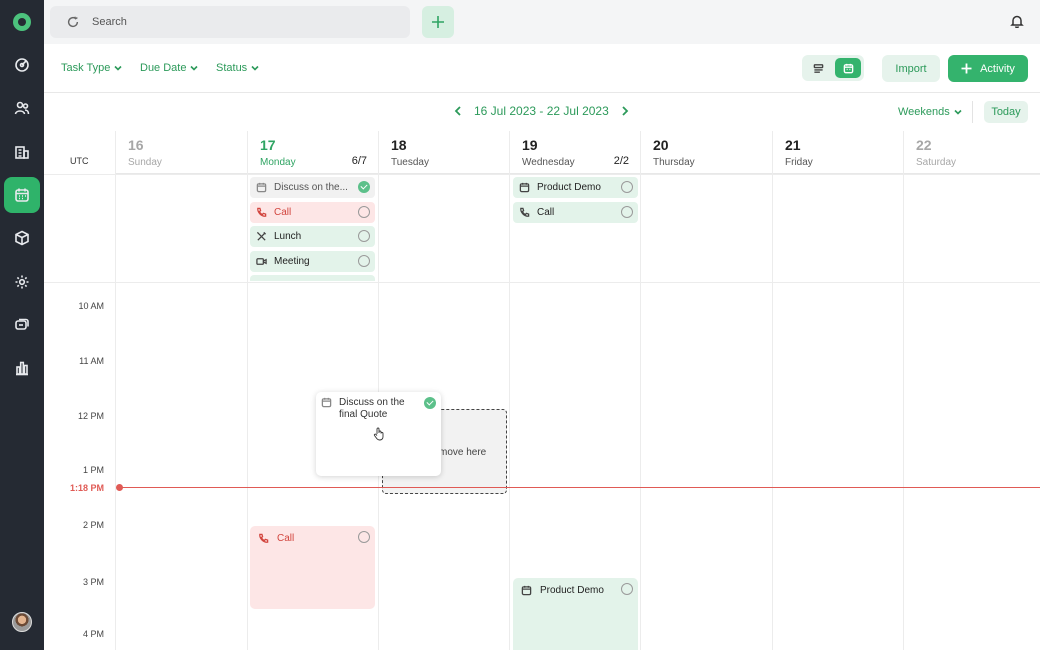 This screenshot has width=1040, height=650. What do you see at coordinates (799, 162) in the screenshot?
I see `day-name: Friday` at bounding box center [799, 162].